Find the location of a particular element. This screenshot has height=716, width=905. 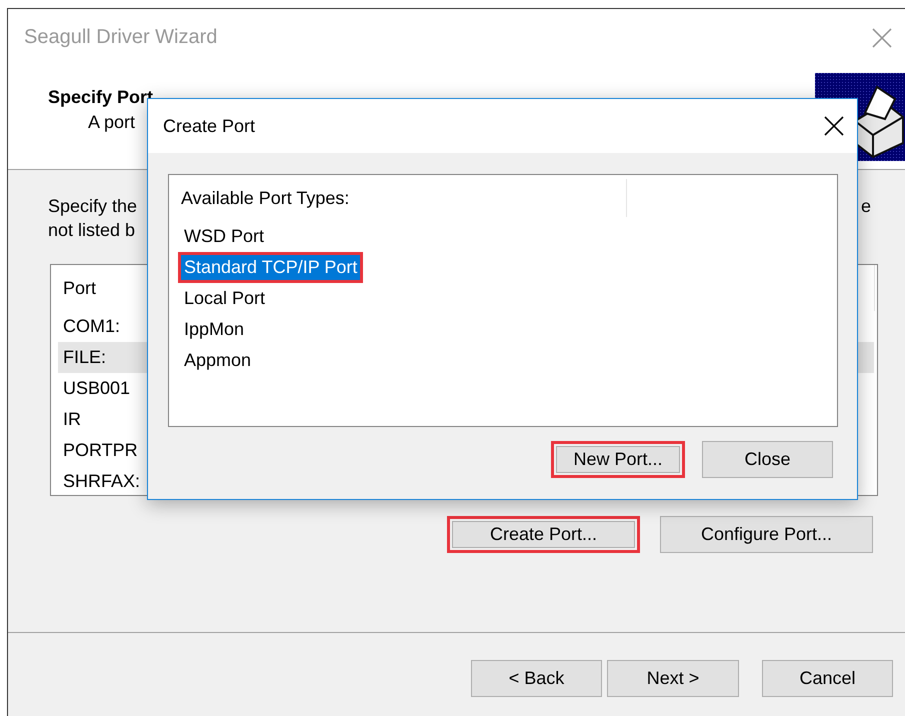

port-type-item: Appmon is located at coordinates (218, 360).